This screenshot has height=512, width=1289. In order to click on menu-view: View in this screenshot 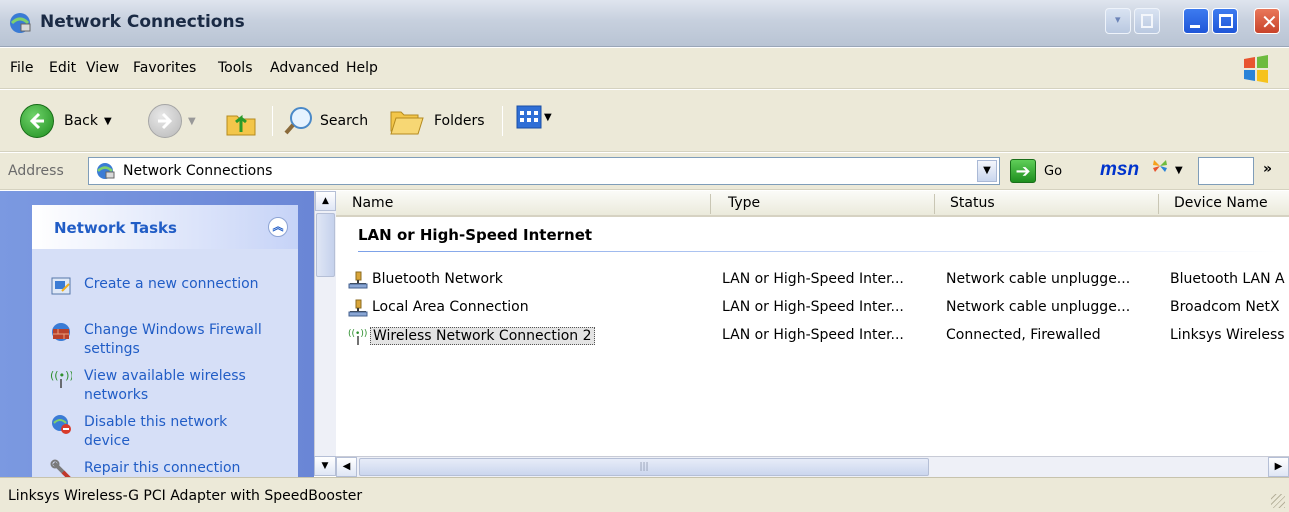, I will do `click(102, 68)`.